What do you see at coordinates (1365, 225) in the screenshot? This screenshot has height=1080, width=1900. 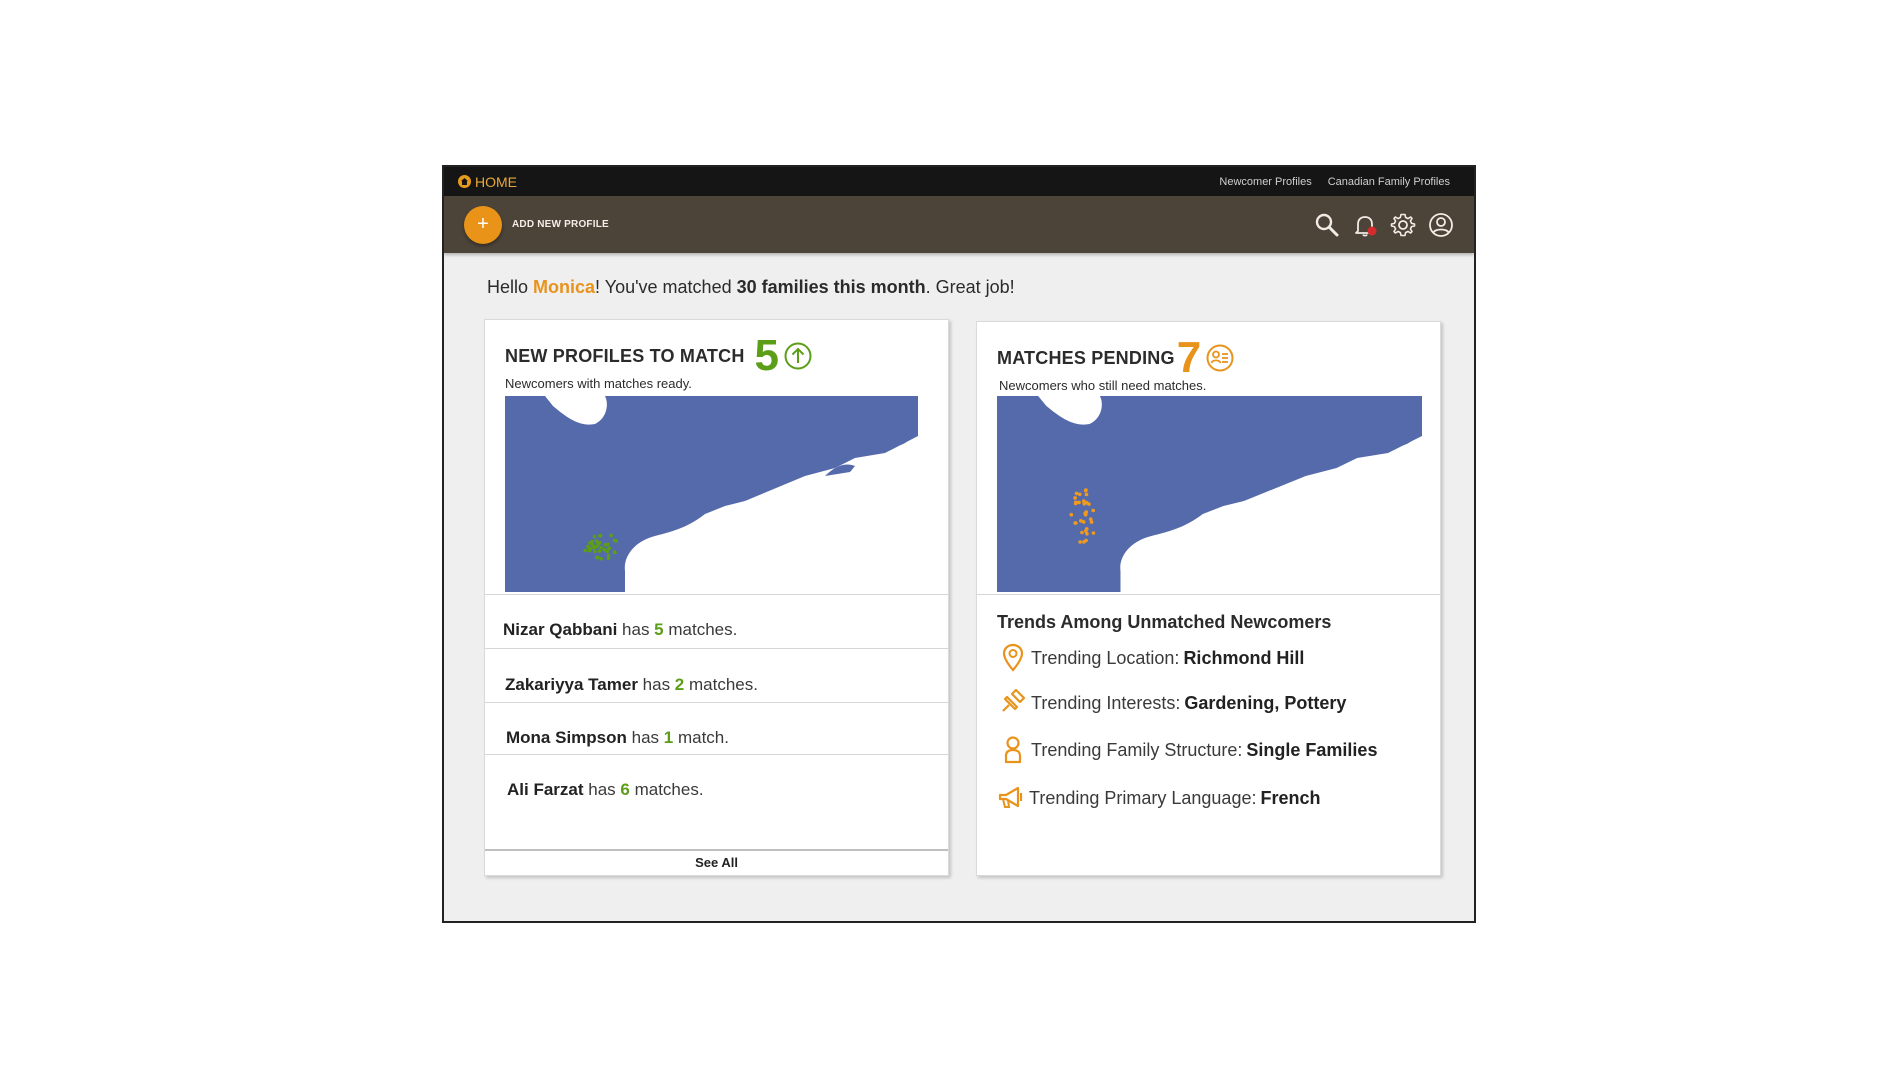 I see `bell-icon` at bounding box center [1365, 225].